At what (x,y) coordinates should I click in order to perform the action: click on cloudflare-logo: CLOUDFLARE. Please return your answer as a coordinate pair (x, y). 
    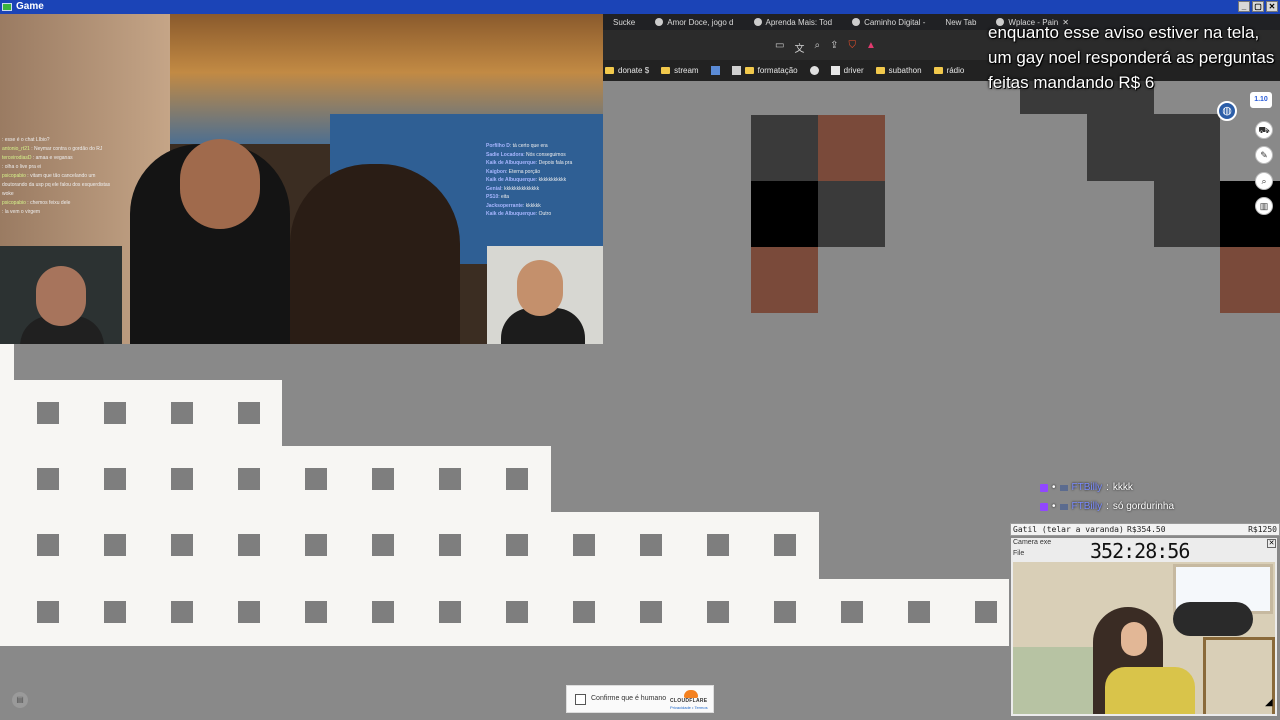
    Looking at the image, I should click on (689, 697).